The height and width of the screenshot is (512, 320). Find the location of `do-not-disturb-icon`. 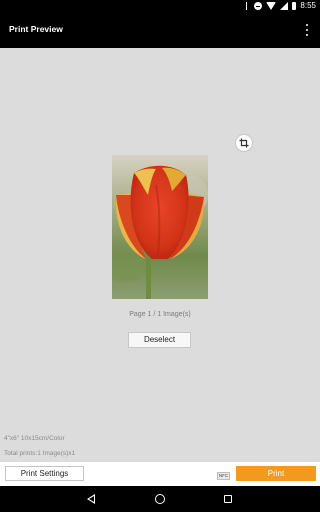

do-not-disturb-icon is located at coordinates (258, 6).